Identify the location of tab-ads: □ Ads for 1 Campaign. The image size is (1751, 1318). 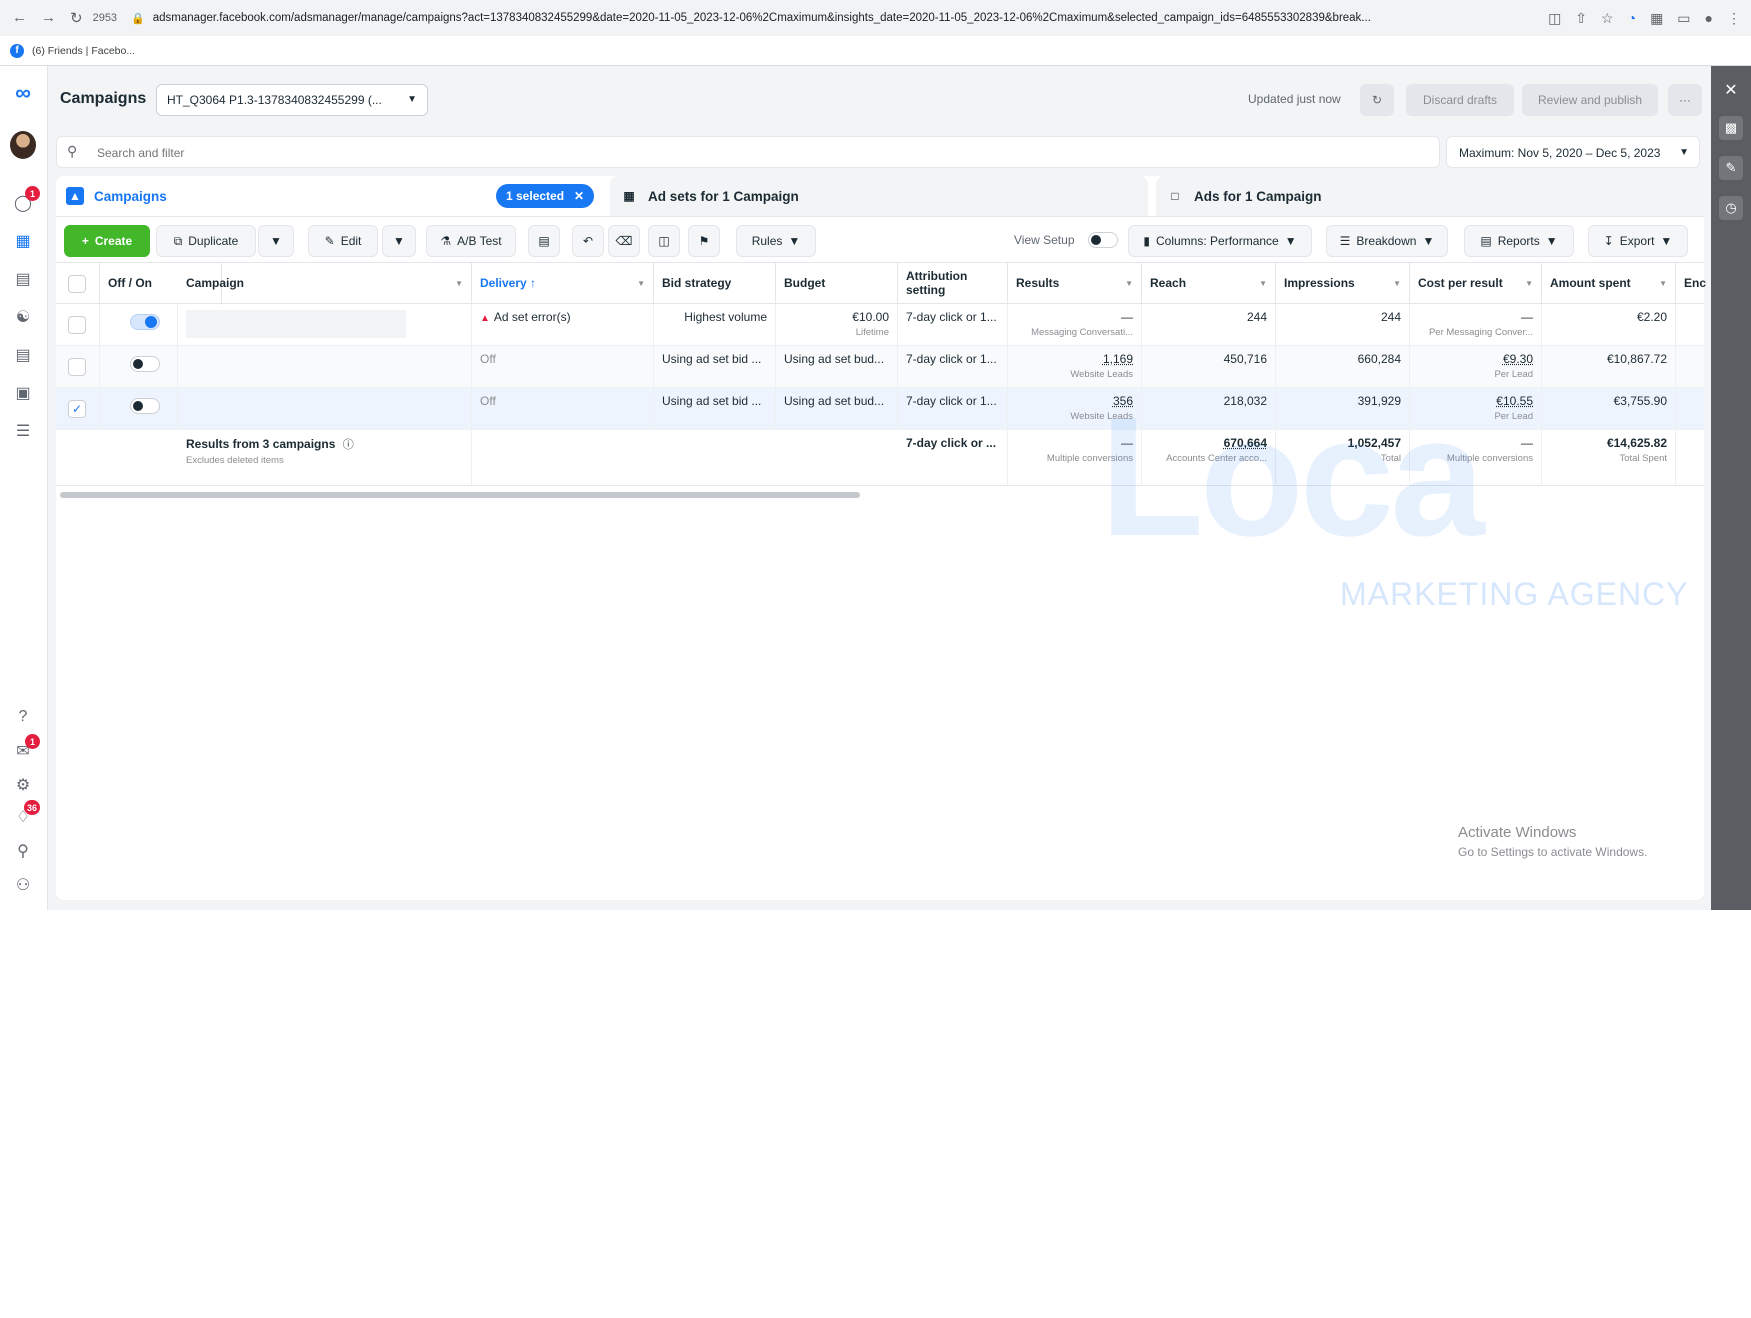
(1430, 196).